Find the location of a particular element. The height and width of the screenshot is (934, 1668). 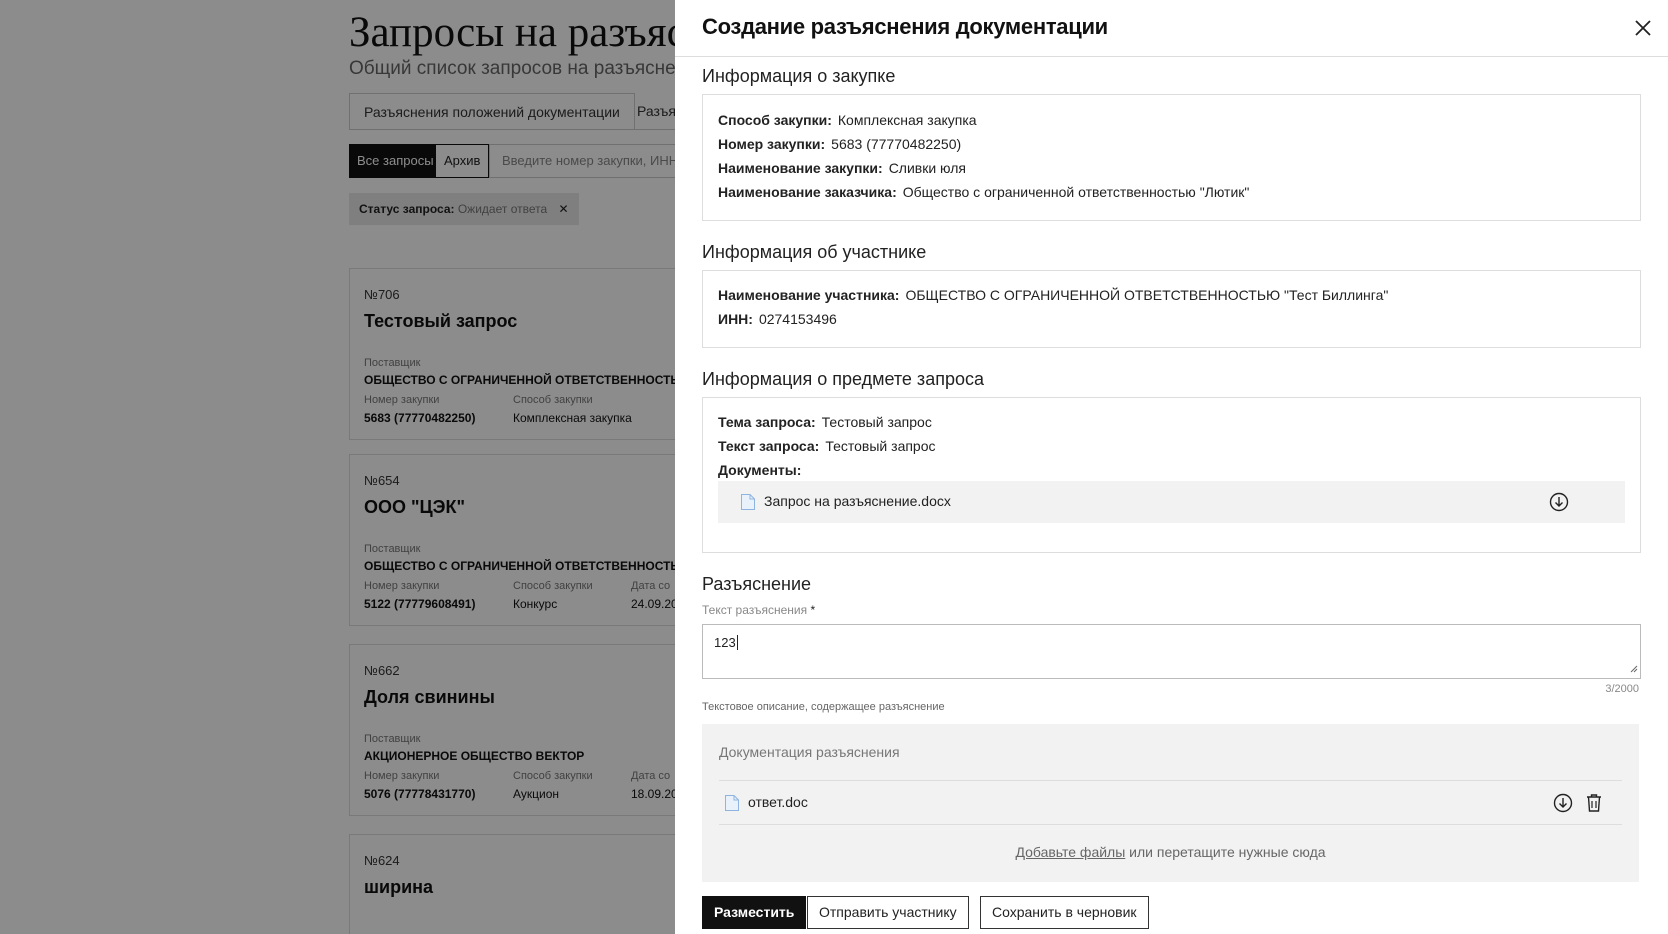

purchase-method-value: Комплексная закупка is located at coordinates (907, 120).